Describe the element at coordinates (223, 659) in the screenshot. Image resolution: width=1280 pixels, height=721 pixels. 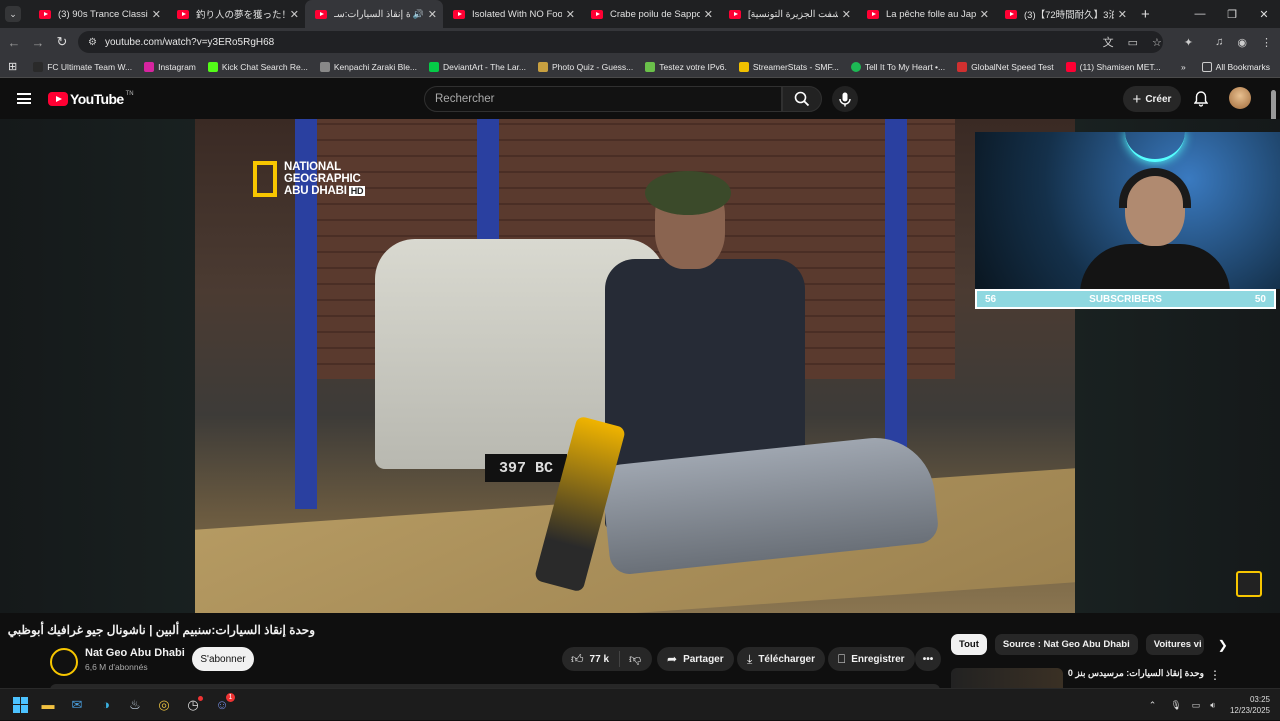
I see `subscribe-button: S'abonner` at that location.